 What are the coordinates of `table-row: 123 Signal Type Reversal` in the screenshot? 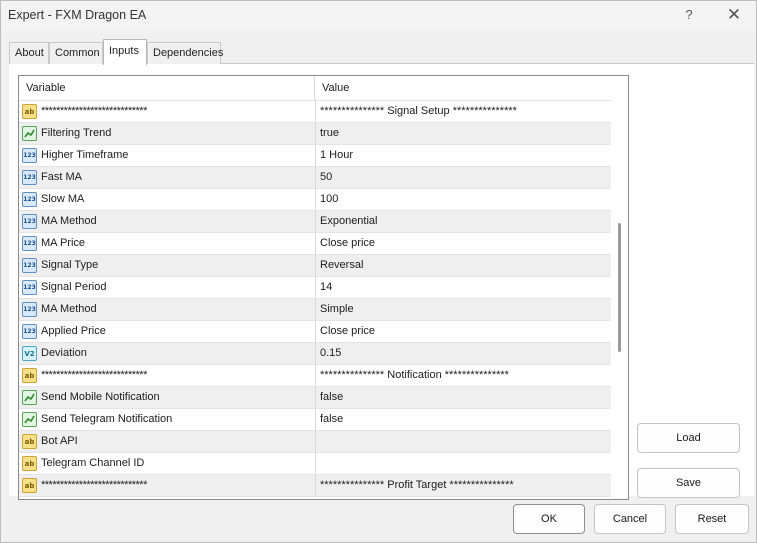 It's located at (315, 266).